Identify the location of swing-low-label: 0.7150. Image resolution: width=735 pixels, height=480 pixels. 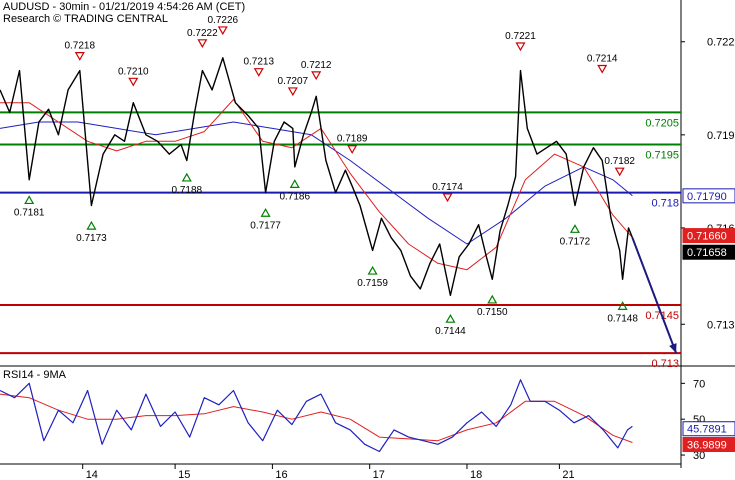
(492, 312).